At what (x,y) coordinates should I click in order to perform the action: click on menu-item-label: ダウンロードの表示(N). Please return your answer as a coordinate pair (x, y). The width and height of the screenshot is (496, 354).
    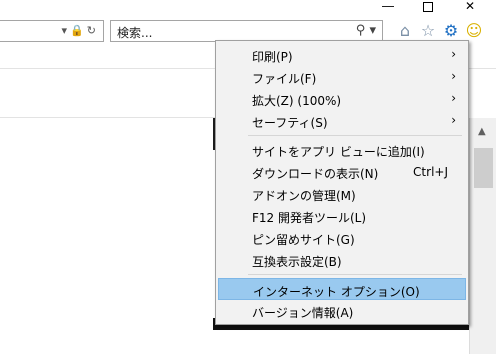
    Looking at the image, I should click on (315, 174).